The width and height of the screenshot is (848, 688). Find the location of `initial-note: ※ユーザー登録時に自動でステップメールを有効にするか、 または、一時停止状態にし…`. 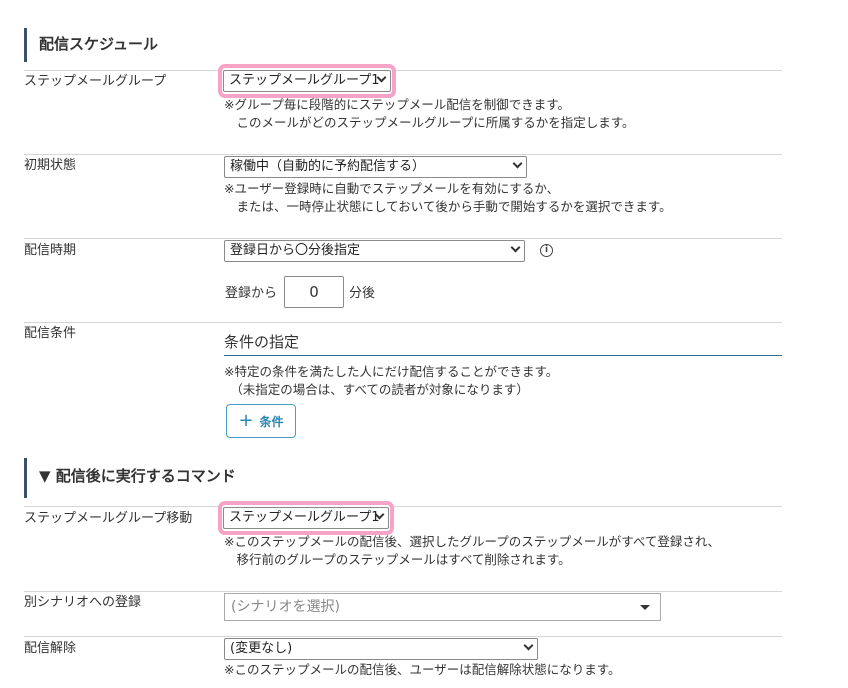

initial-note: ※ユーザー登録時に自動でステップメールを有効にするか、 または、一時停止状態にし… is located at coordinates (448, 197).